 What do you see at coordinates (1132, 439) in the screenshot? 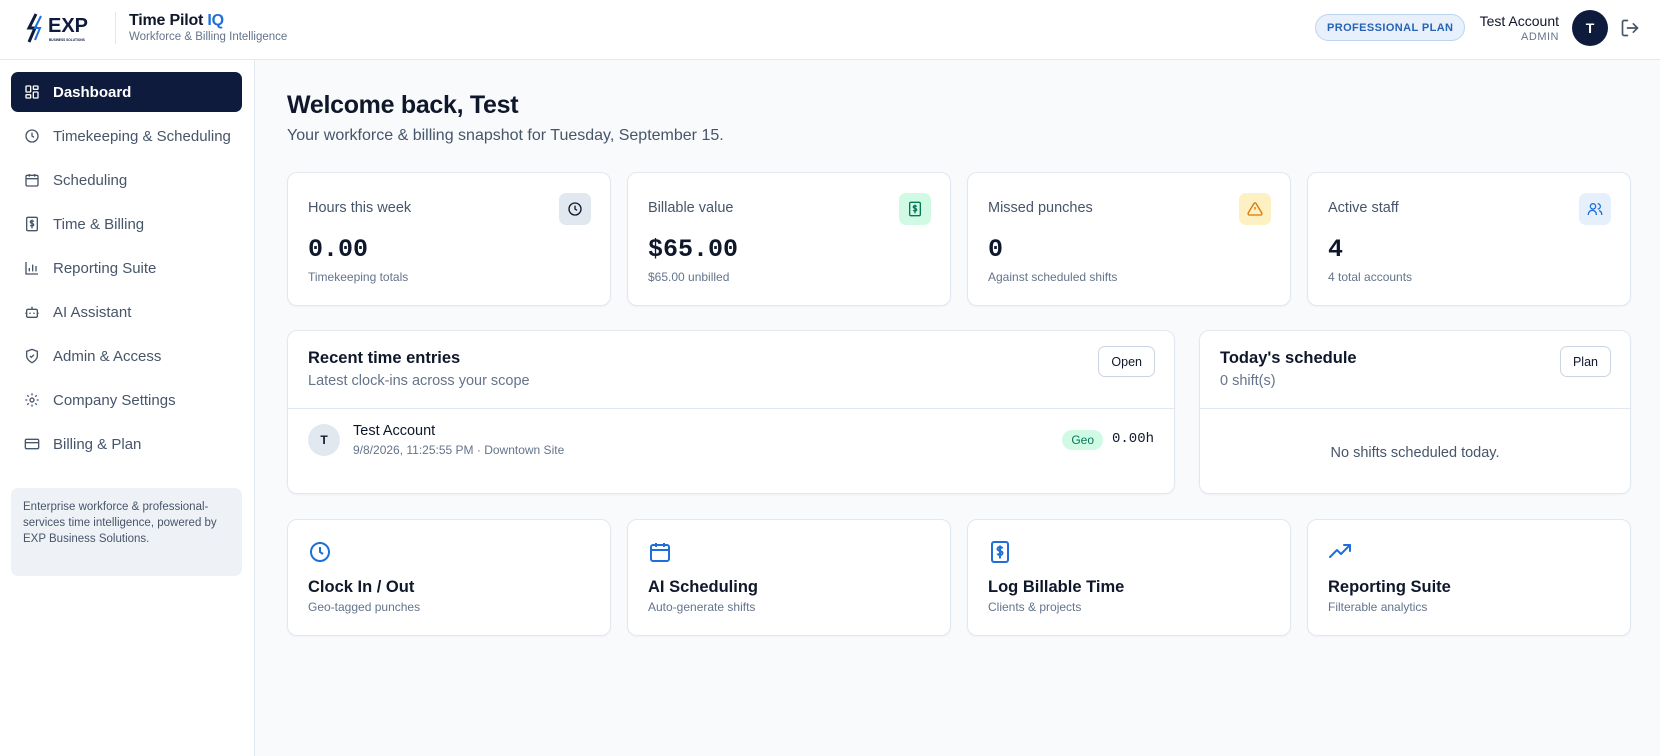
I see `entry-hours: 0.00h` at bounding box center [1132, 439].